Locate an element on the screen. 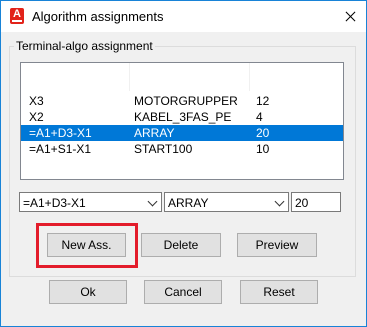 This screenshot has height=327, width=367. algo-combo: ARRAY is located at coordinates (226, 202).